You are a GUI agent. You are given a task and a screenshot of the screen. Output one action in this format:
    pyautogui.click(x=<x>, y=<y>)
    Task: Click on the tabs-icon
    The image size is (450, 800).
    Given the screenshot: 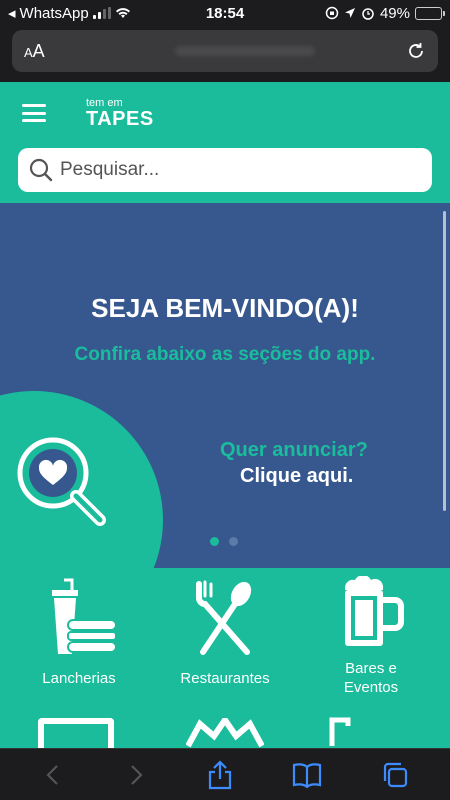 What is the action you would take?
    pyautogui.click(x=395, y=775)
    